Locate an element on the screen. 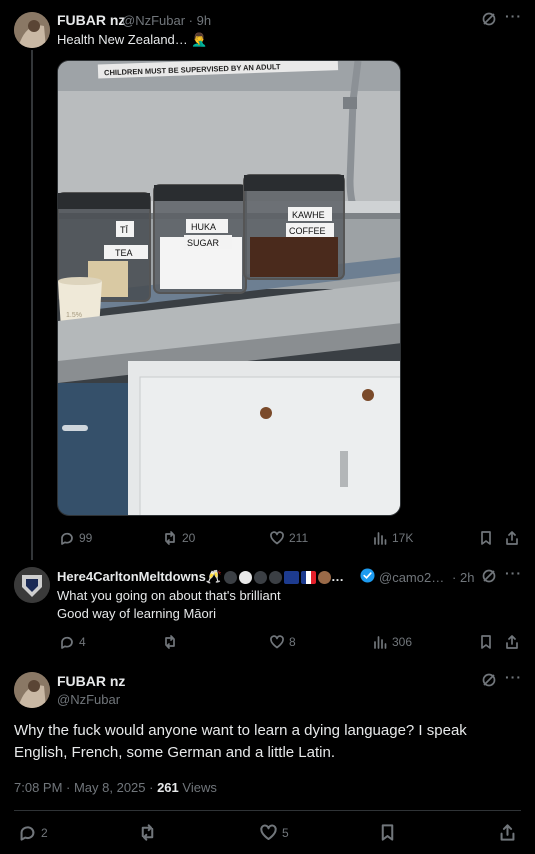  like-button: 5 is located at coordinates (274, 832).